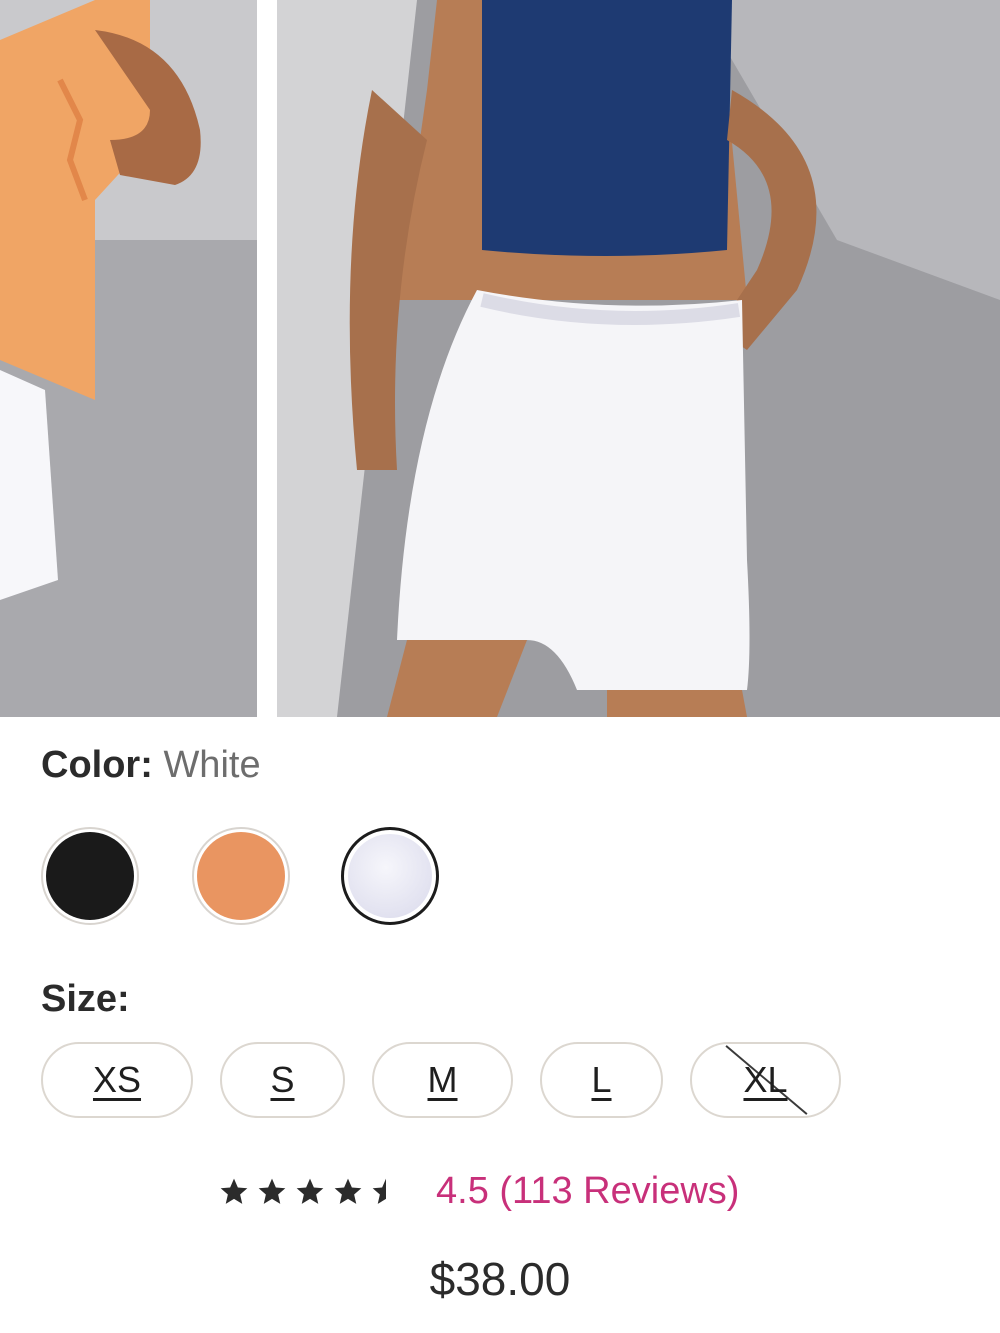 This screenshot has height=1333, width=1000. I want to click on product-price: $38.00, so click(500, 1279).